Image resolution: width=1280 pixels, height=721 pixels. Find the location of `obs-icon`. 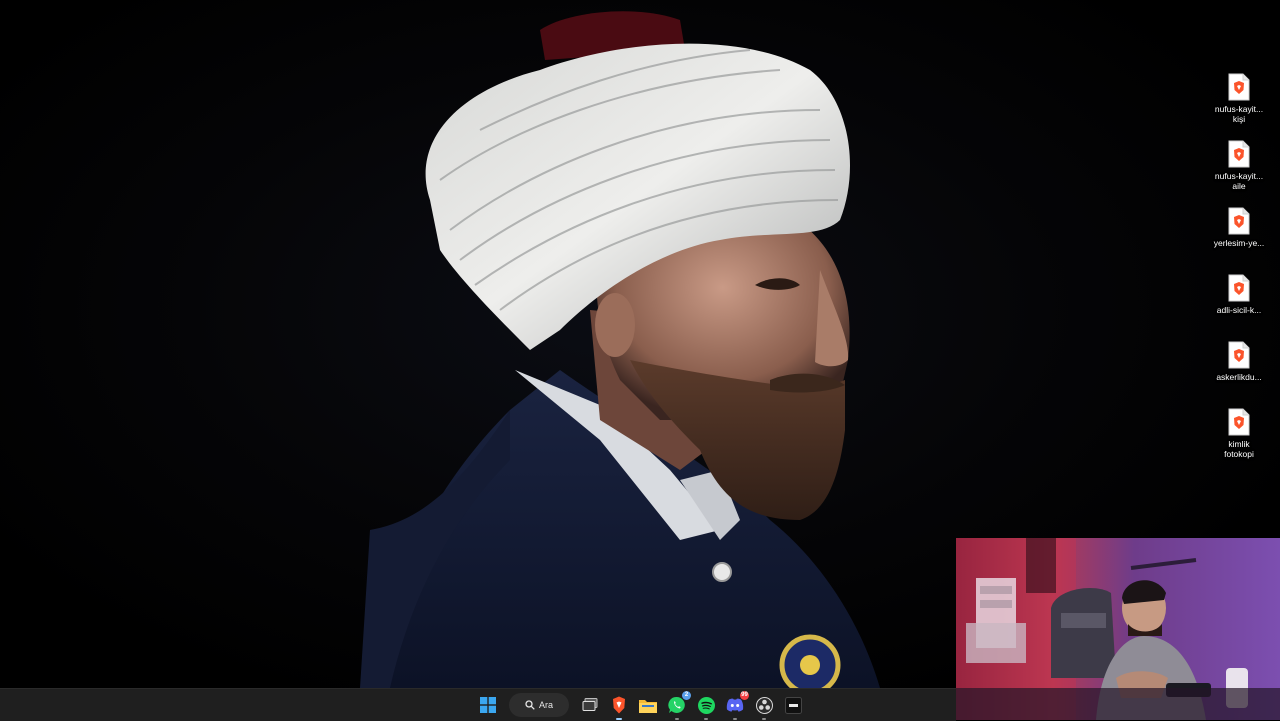

obs-icon is located at coordinates (764, 705).